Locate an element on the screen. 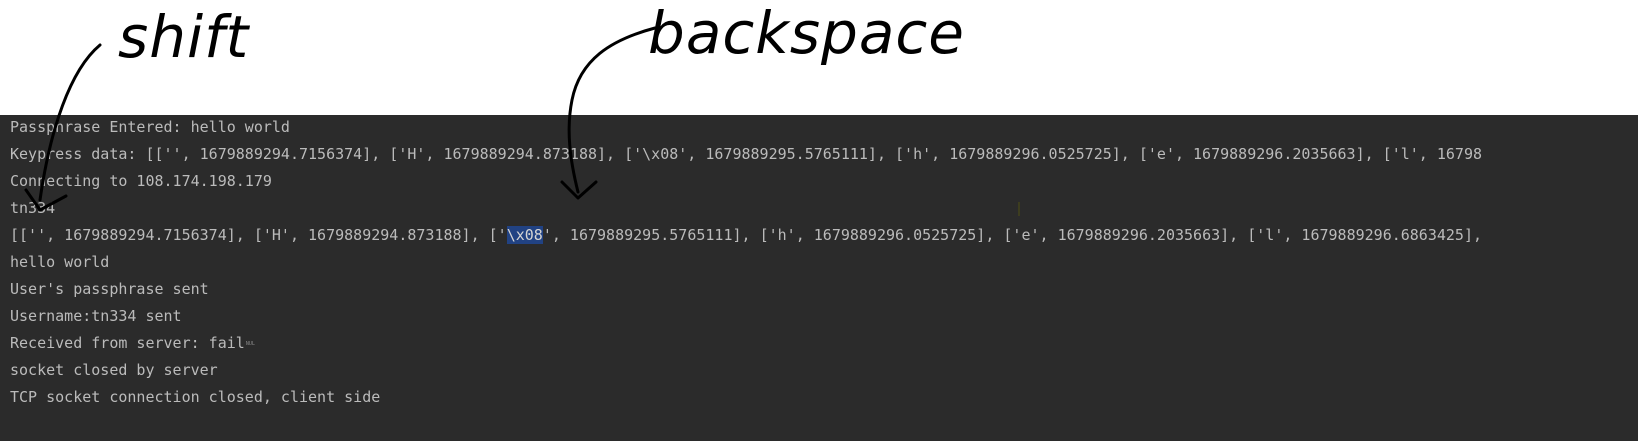 This screenshot has width=1638, height=441. selected-backspace-text: \x08 is located at coordinates (524, 235).